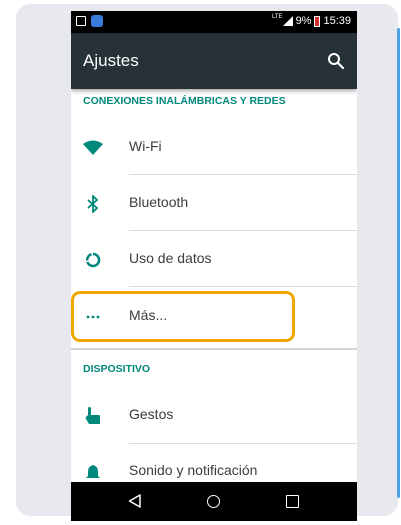  I want to click on settings-item-label: Sonido y notificación, so click(193, 470).